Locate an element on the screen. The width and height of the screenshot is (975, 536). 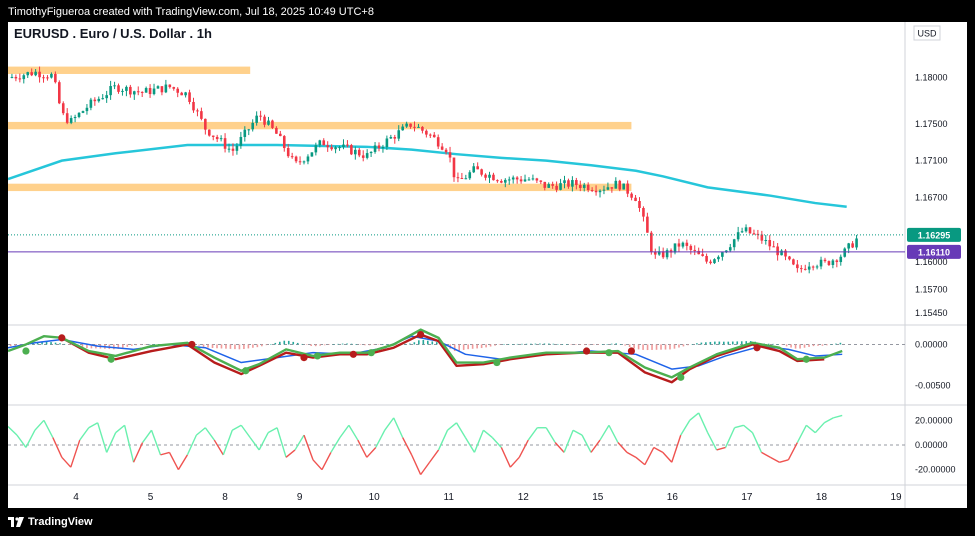
osc2-tick-label: 0.00000 is located at coordinates (931, 445).